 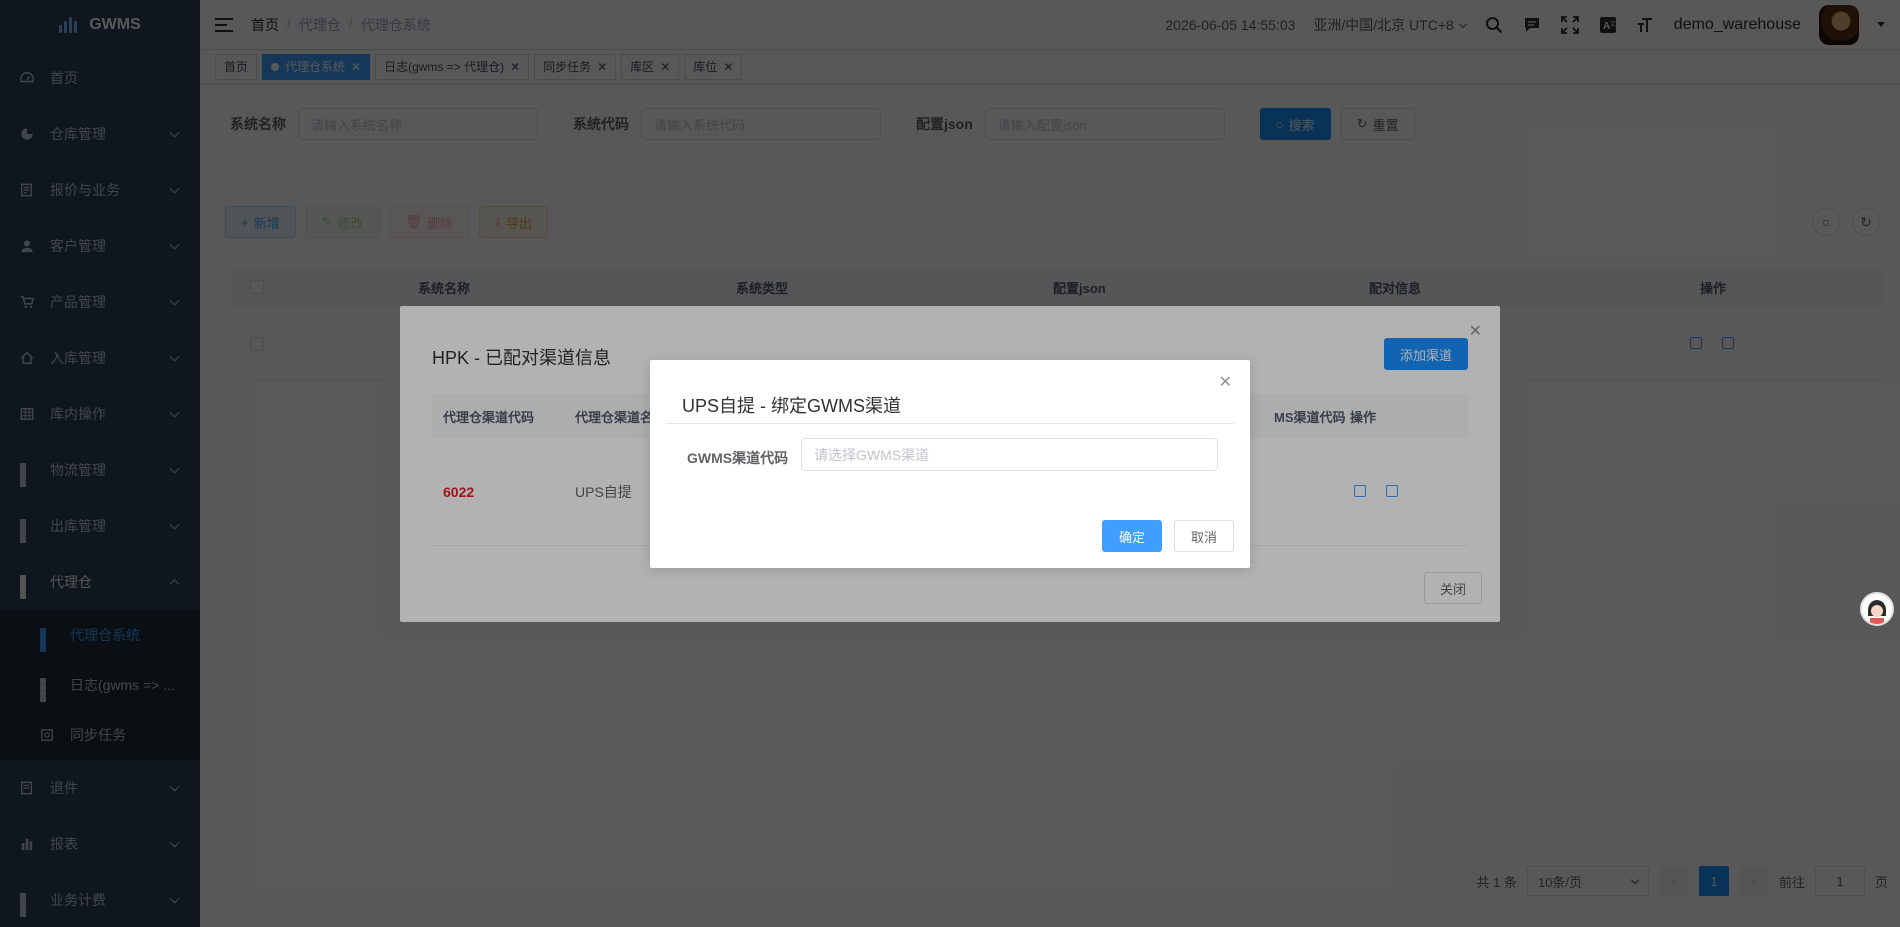 What do you see at coordinates (738, 458) in the screenshot?
I see `gwms-channel-code-label: GWMS渠道代码` at bounding box center [738, 458].